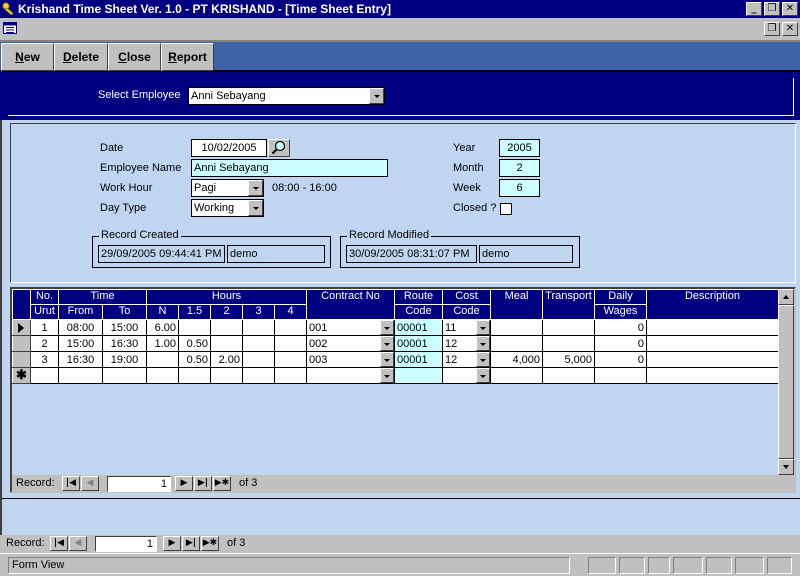 The width and height of the screenshot is (800, 576). What do you see at coordinates (279, 148) in the screenshot?
I see `date-lookup-button` at bounding box center [279, 148].